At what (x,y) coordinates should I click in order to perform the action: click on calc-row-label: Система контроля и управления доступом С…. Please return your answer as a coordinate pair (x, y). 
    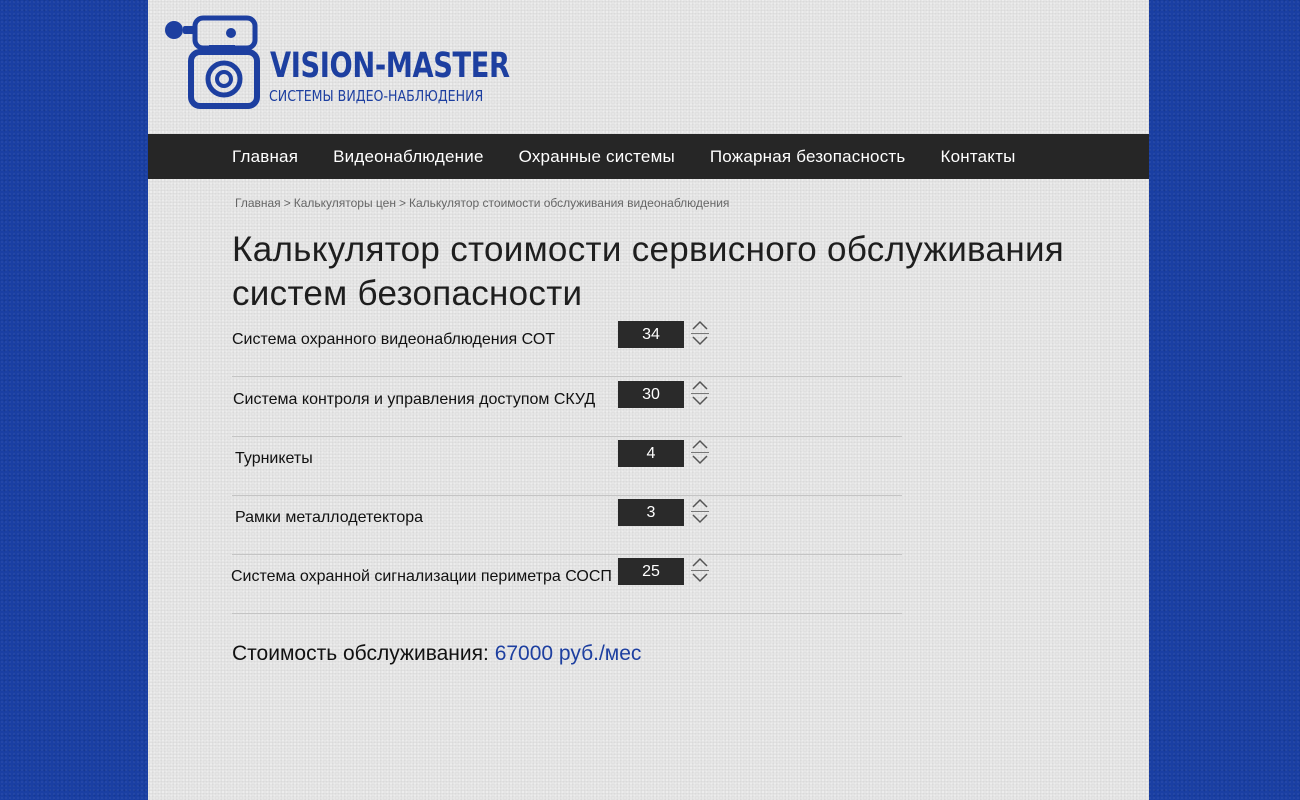
    Looking at the image, I should click on (414, 399).